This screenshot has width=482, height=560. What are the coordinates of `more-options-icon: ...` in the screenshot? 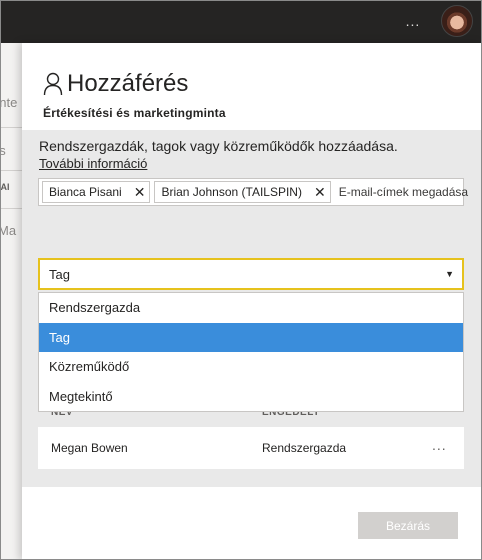 It's located at (413, 21).